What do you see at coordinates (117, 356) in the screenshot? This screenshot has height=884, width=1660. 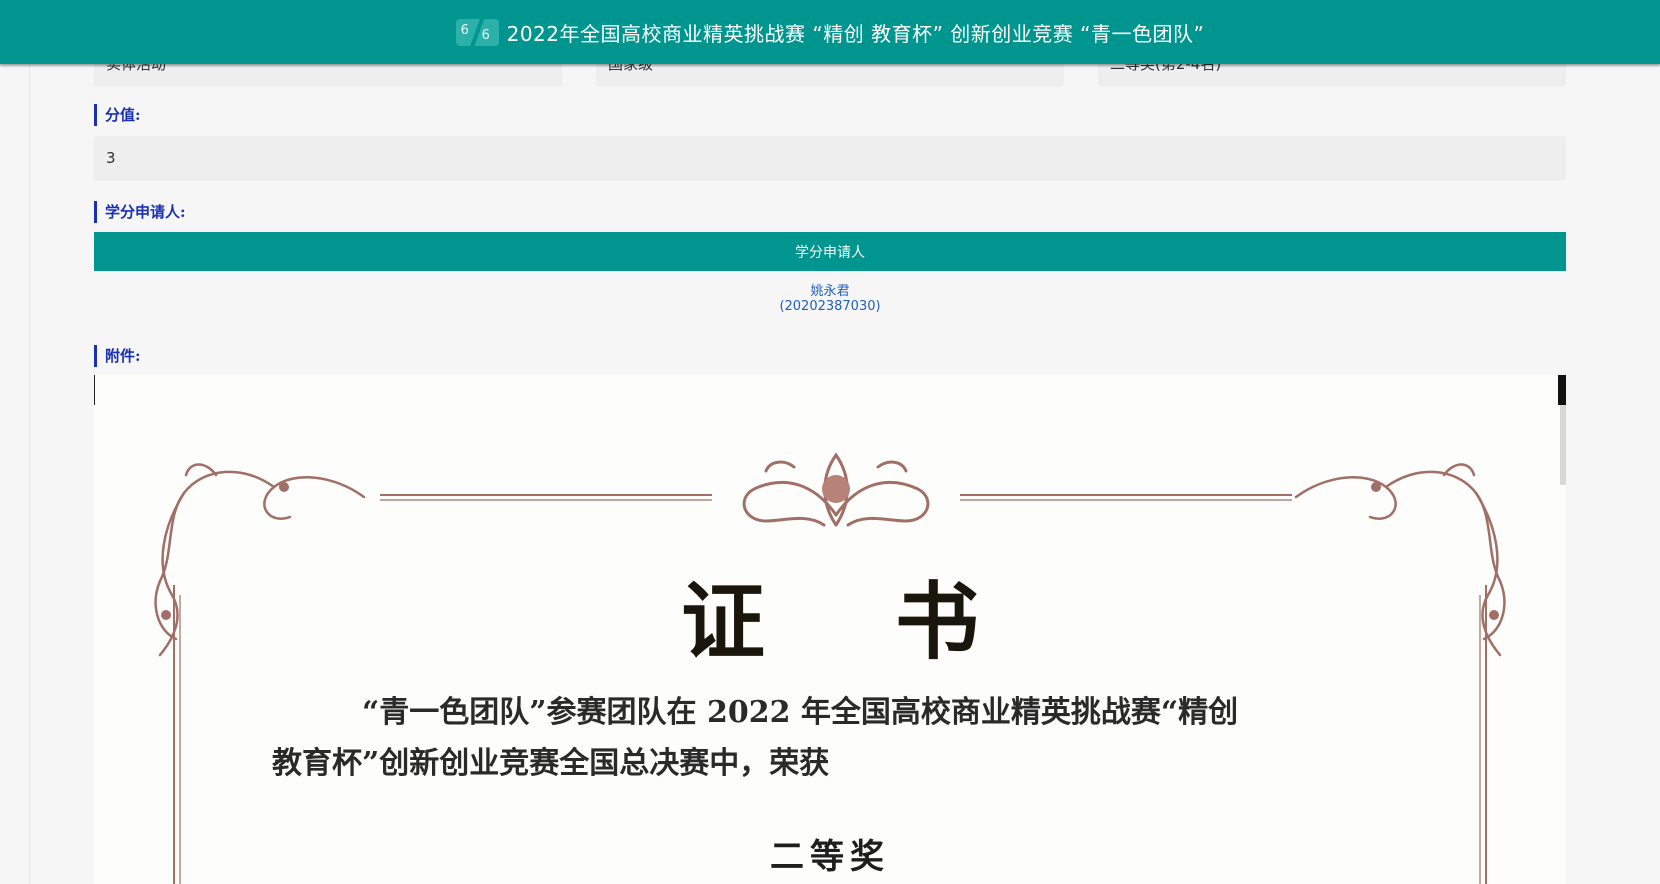 I see `attachment-label: 附件:` at bounding box center [117, 356].